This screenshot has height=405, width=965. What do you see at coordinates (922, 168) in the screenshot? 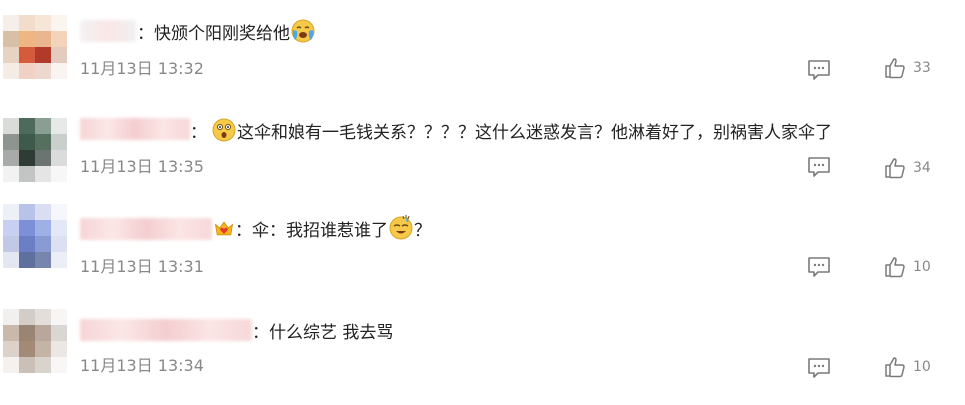
I see `like-count: 34` at bounding box center [922, 168].